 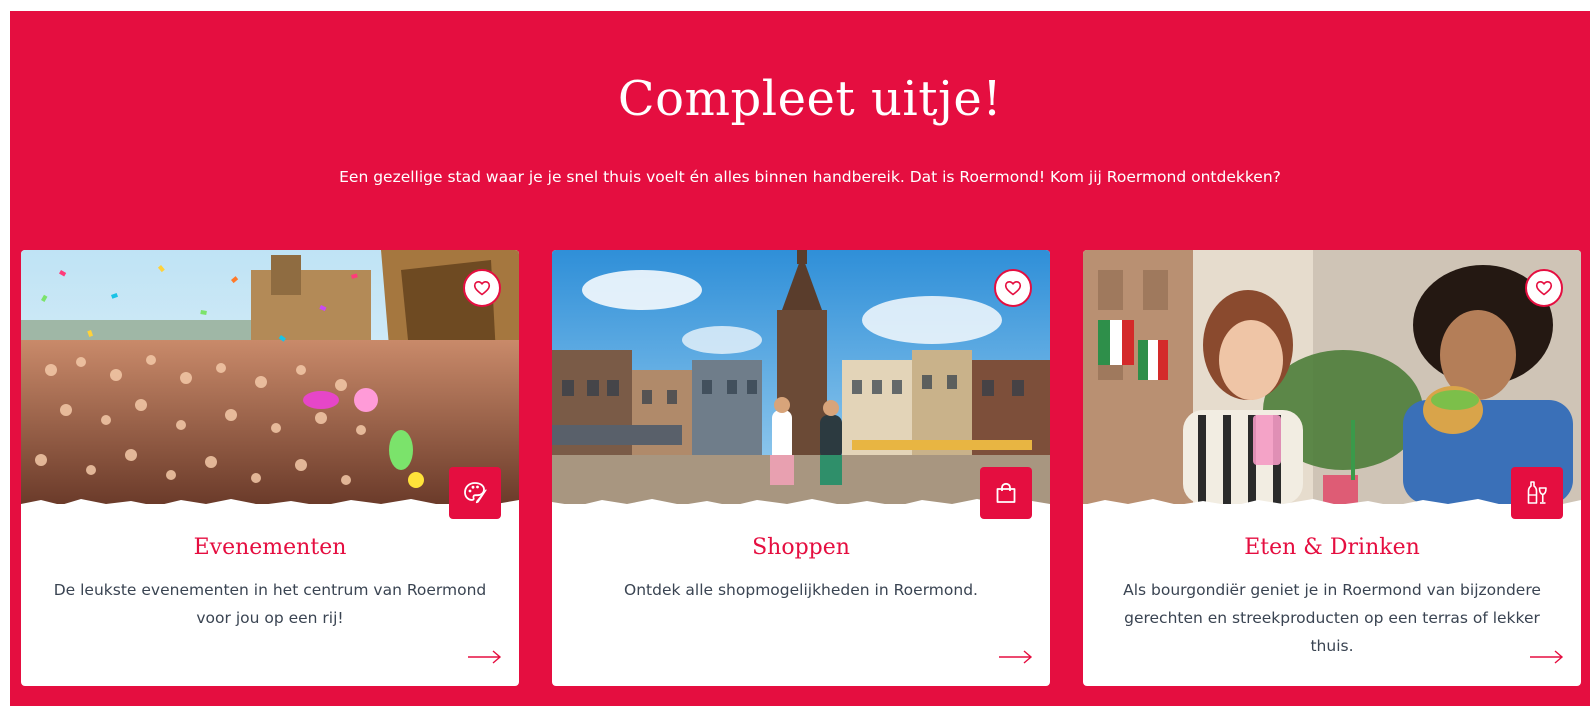 I want to click on festival-crowd-image, so click(x=270, y=377).